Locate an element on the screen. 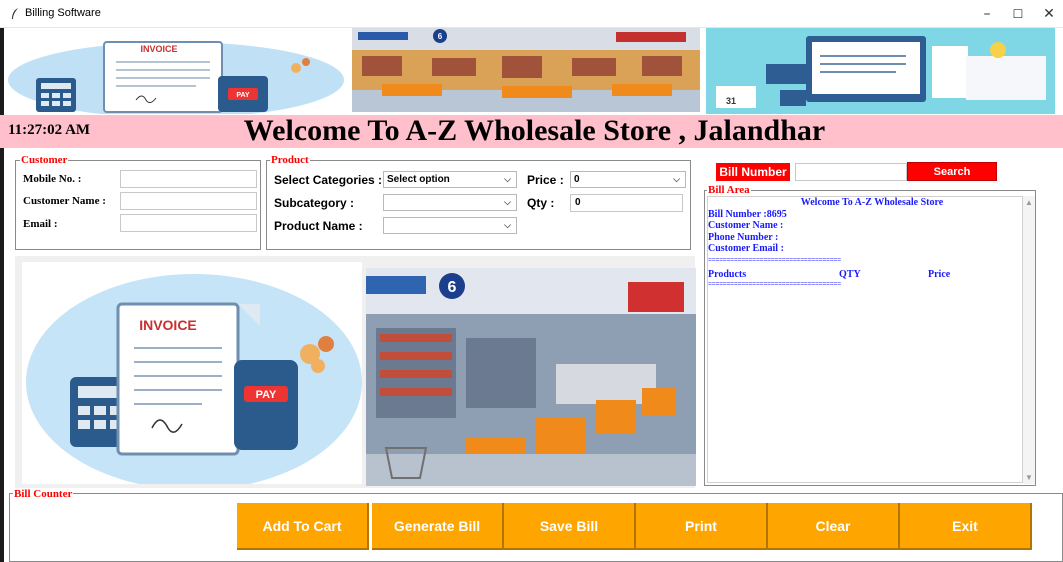  product-name-label: Product Name : is located at coordinates (318, 226).